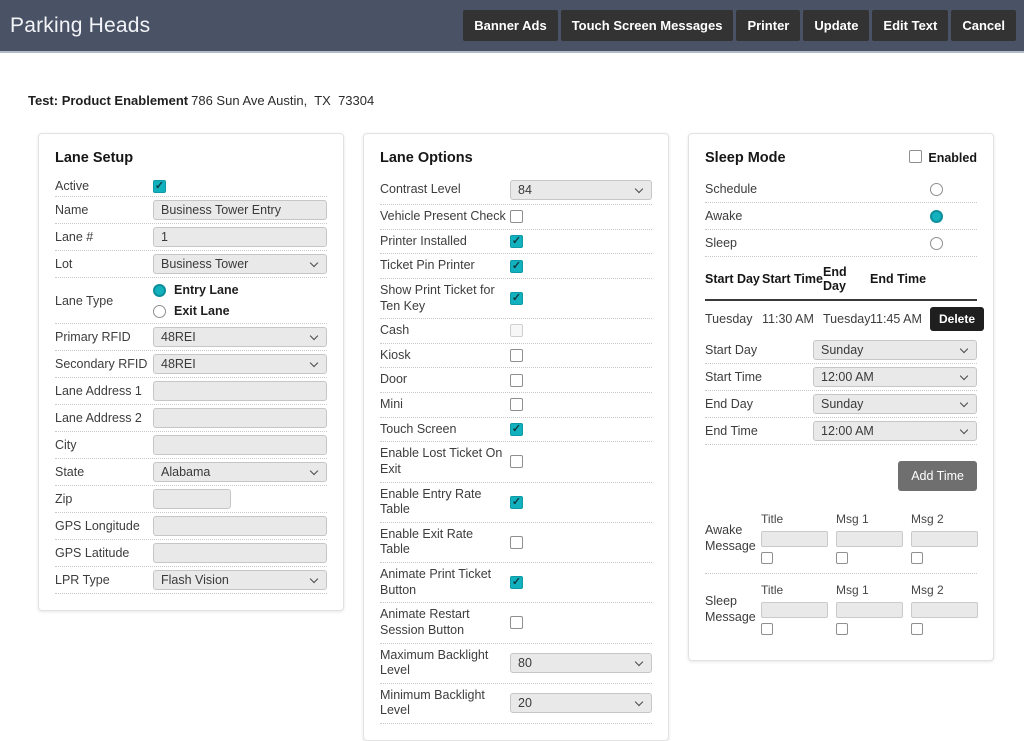  Describe the element at coordinates (240, 337) in the screenshot. I see `primary-rfid-select: 48REI` at that location.